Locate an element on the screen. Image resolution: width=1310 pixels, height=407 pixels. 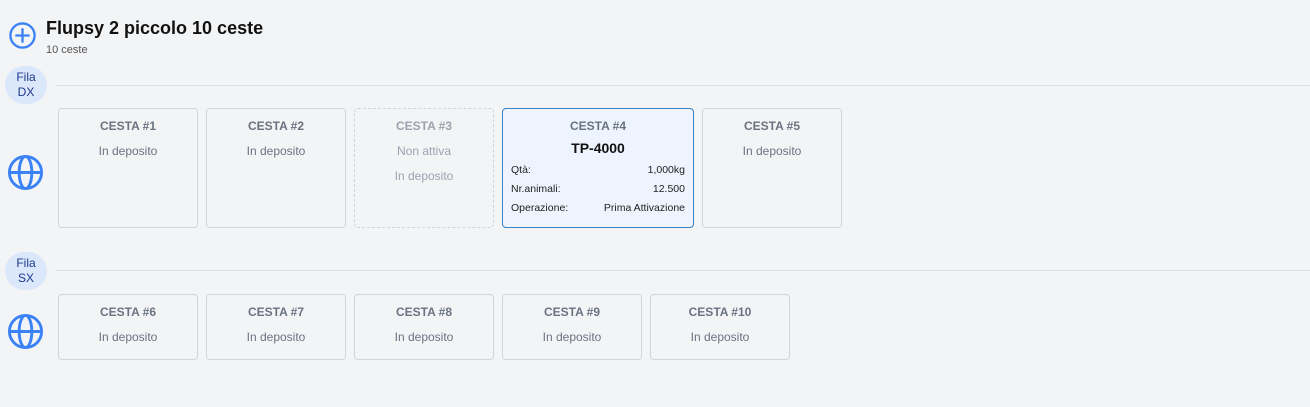
basket-name: CESTA #2 is located at coordinates (275, 126).